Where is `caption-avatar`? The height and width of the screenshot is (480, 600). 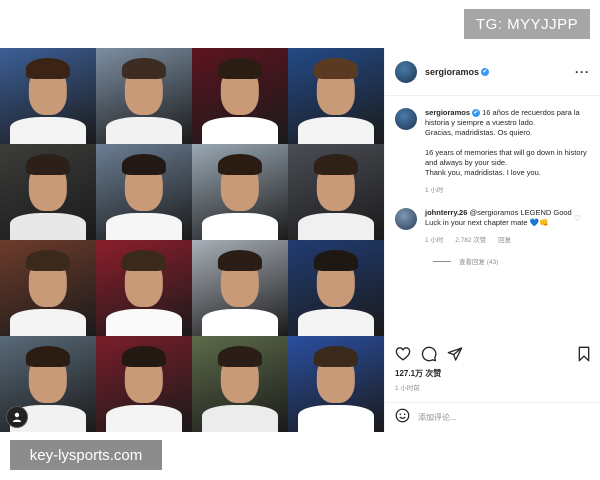 caption-avatar is located at coordinates (406, 119).